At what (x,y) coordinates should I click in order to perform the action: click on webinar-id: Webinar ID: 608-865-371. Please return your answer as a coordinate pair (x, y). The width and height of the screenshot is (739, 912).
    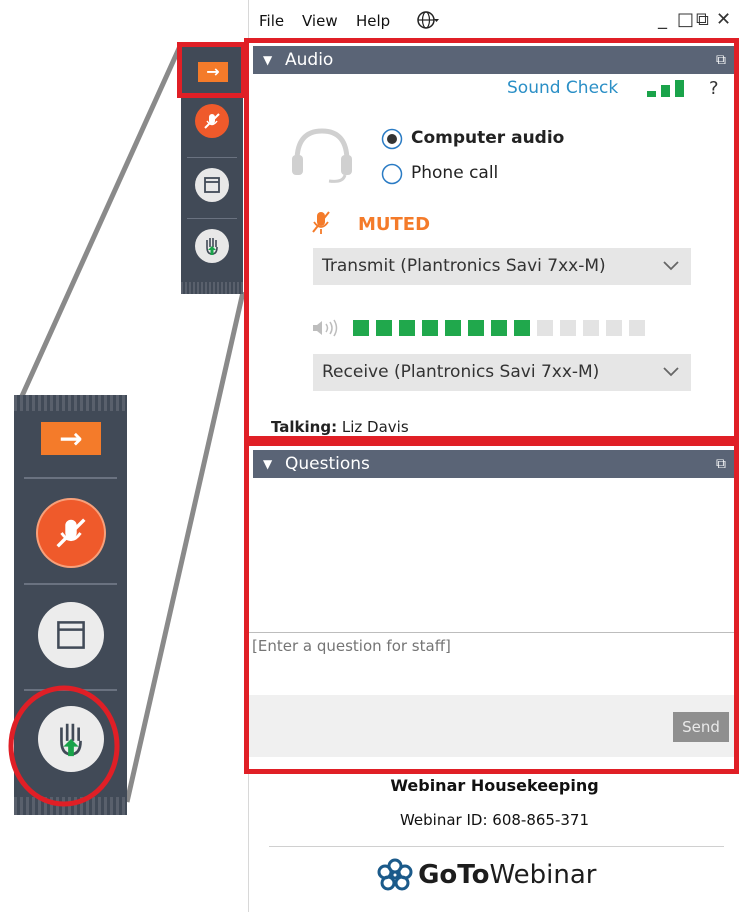
    Looking at the image, I should click on (494, 820).